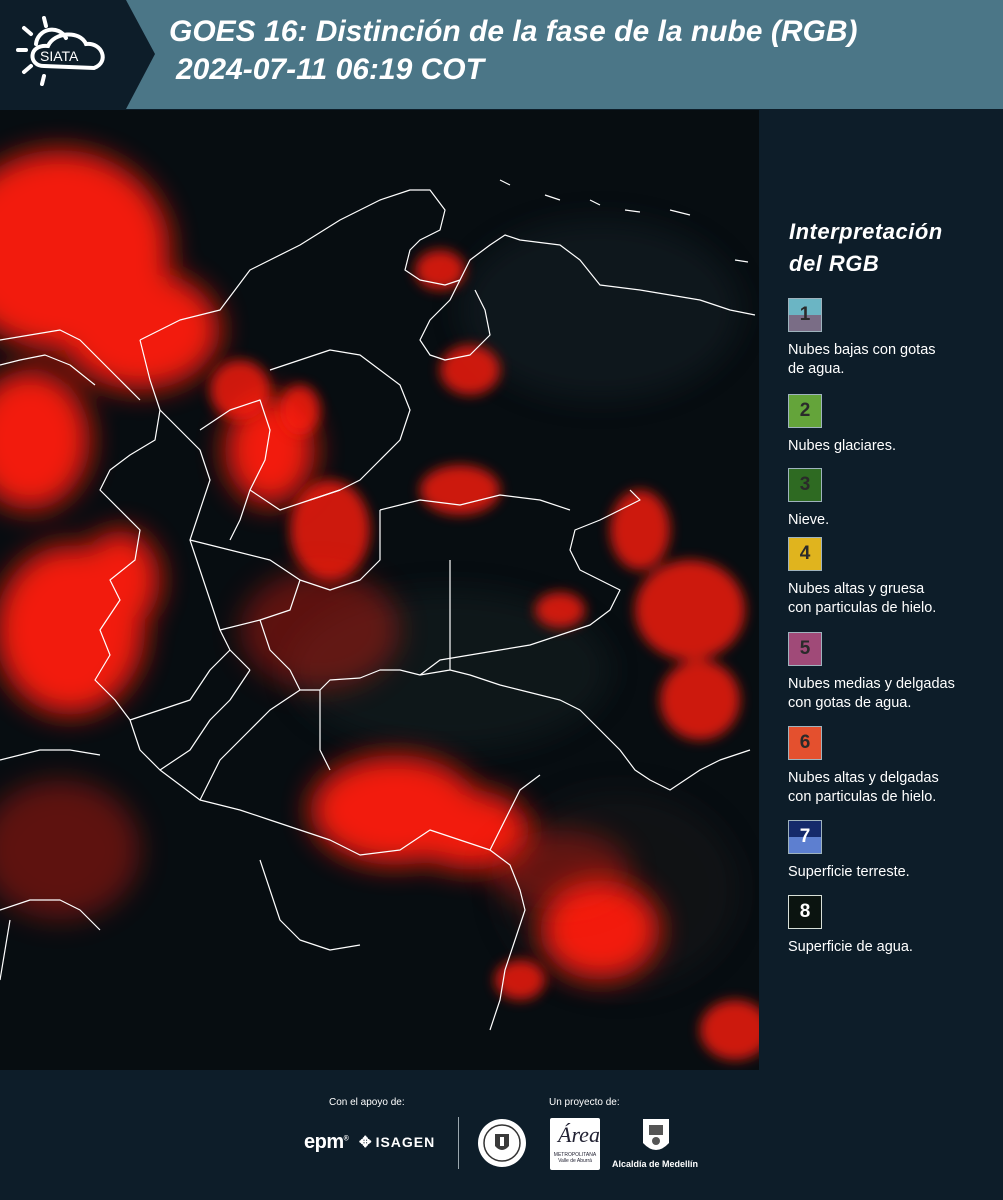 This screenshot has height=1200, width=1003. I want to click on legend-title-line1: Interpretación, so click(866, 231).